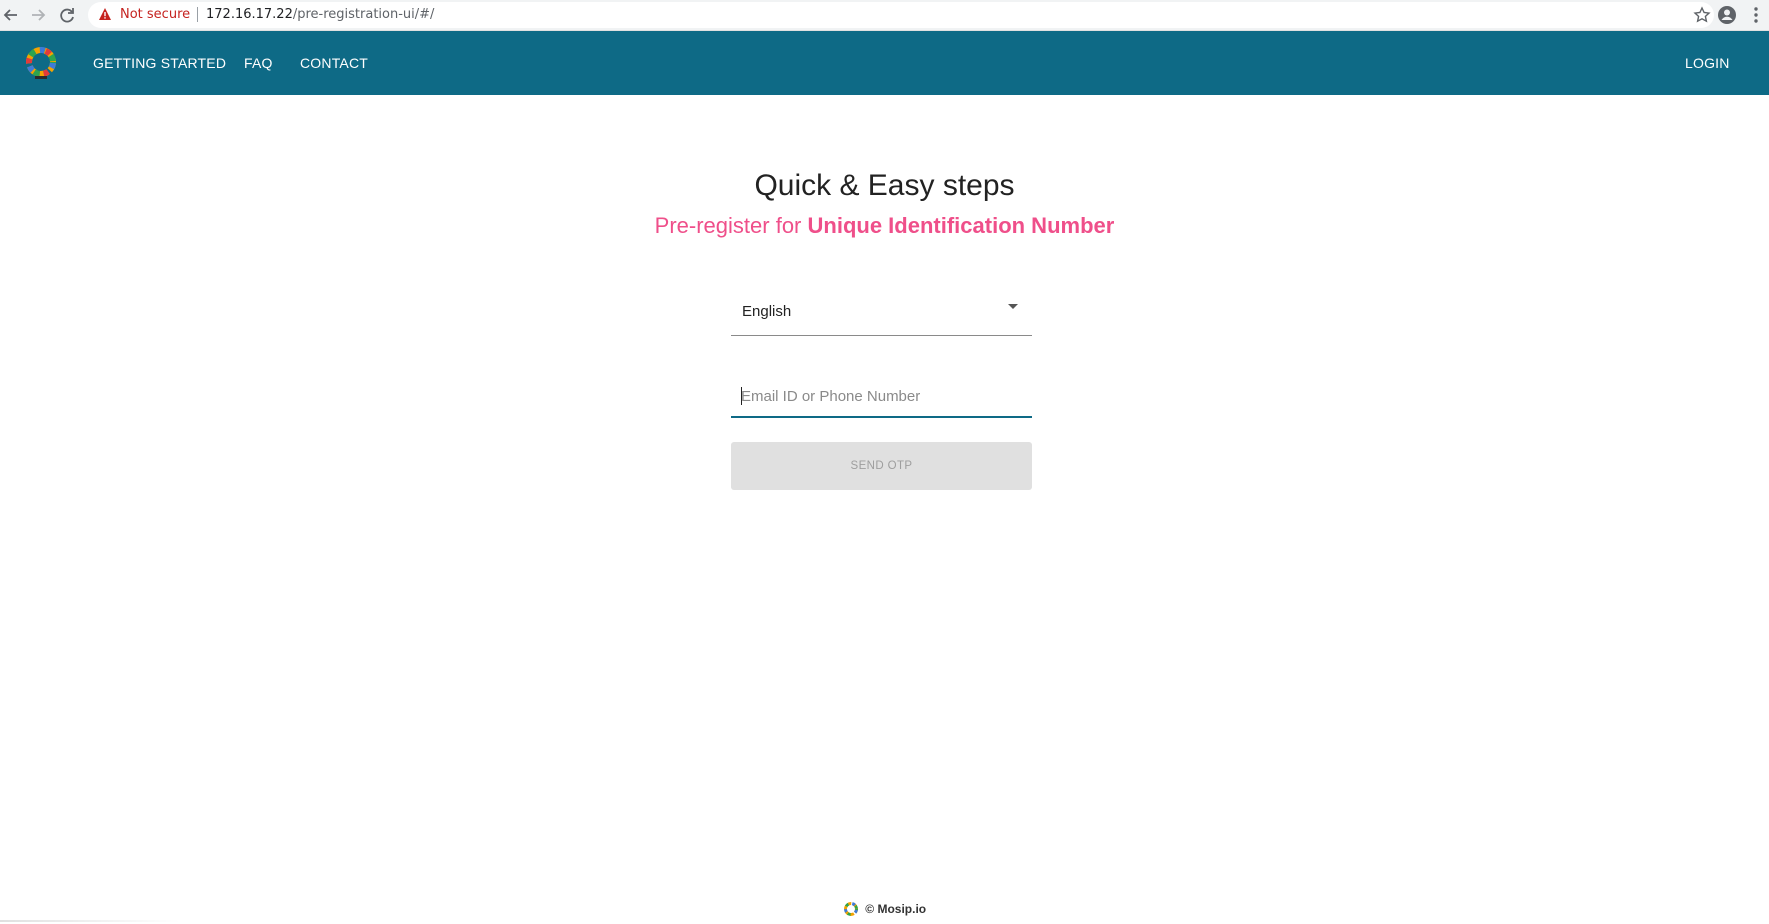 Image resolution: width=1769 pixels, height=924 pixels. I want to click on footer: © Mosip.io, so click(884, 910).